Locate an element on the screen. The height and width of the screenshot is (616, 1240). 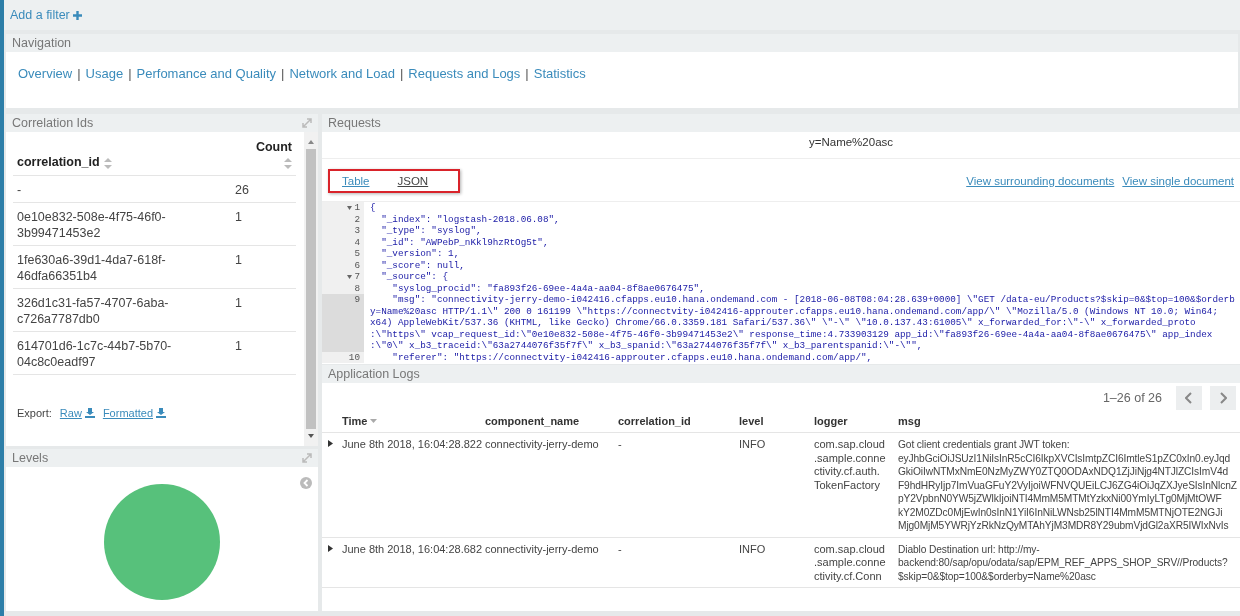
tab: Table is located at coordinates (356, 181).